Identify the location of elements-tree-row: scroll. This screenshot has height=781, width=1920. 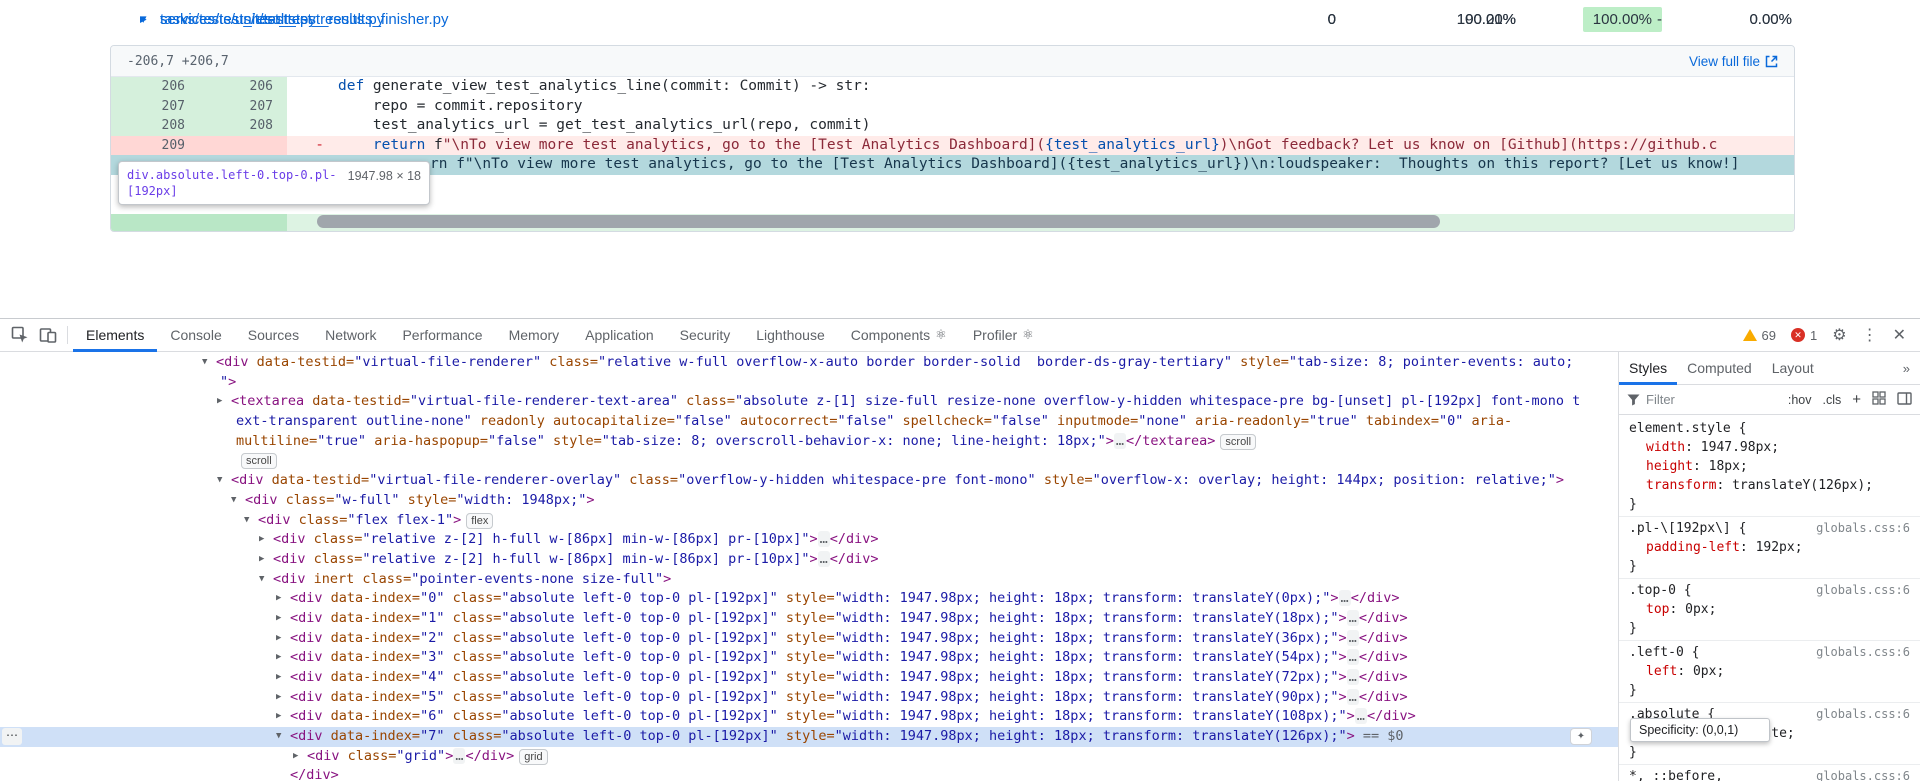
(809, 461).